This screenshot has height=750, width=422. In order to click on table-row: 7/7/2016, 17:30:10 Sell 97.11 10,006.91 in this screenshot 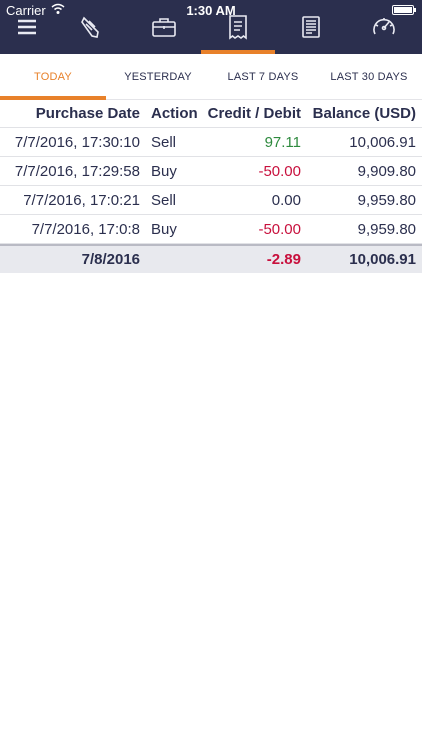, I will do `click(211, 142)`.